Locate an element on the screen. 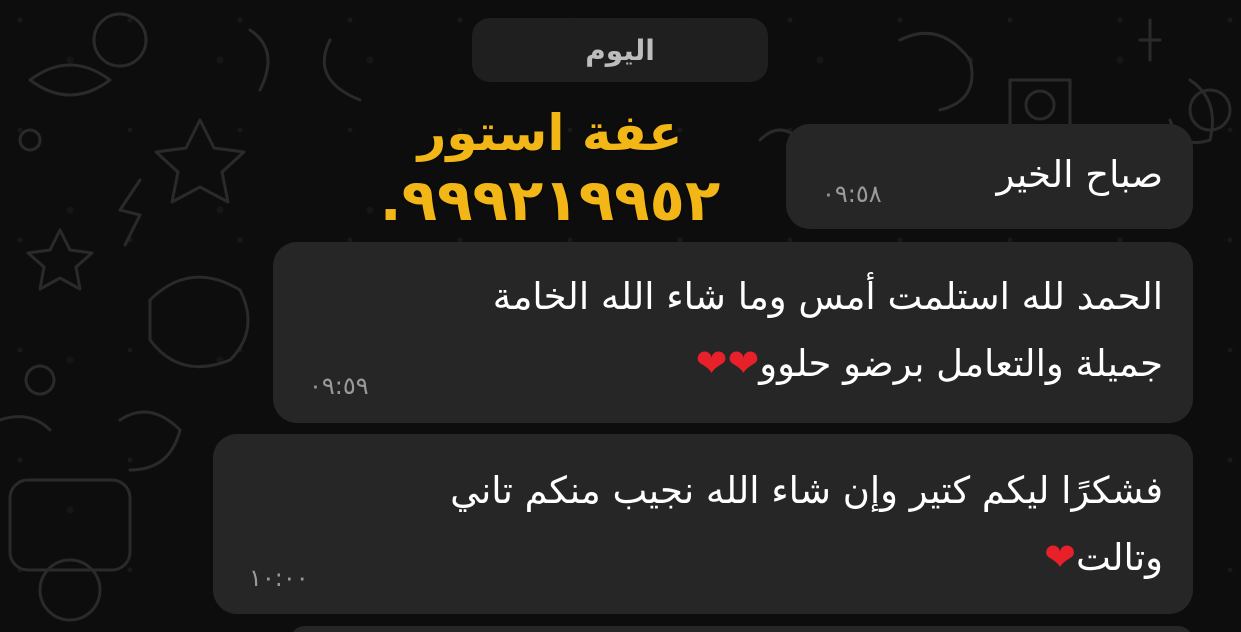 The height and width of the screenshot is (632, 1241). store-name-watermark: عفة استور is located at coordinates (550, 133).